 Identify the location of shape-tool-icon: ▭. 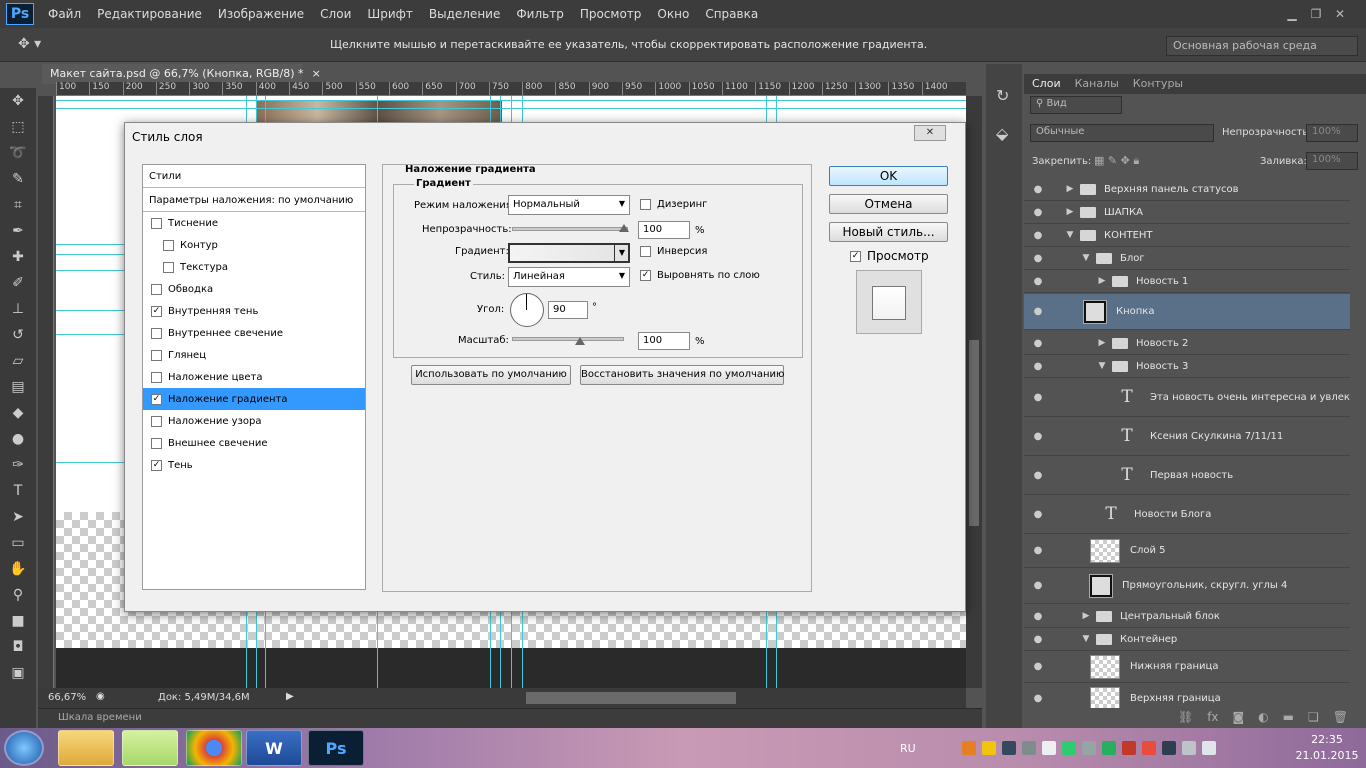
(18, 543).